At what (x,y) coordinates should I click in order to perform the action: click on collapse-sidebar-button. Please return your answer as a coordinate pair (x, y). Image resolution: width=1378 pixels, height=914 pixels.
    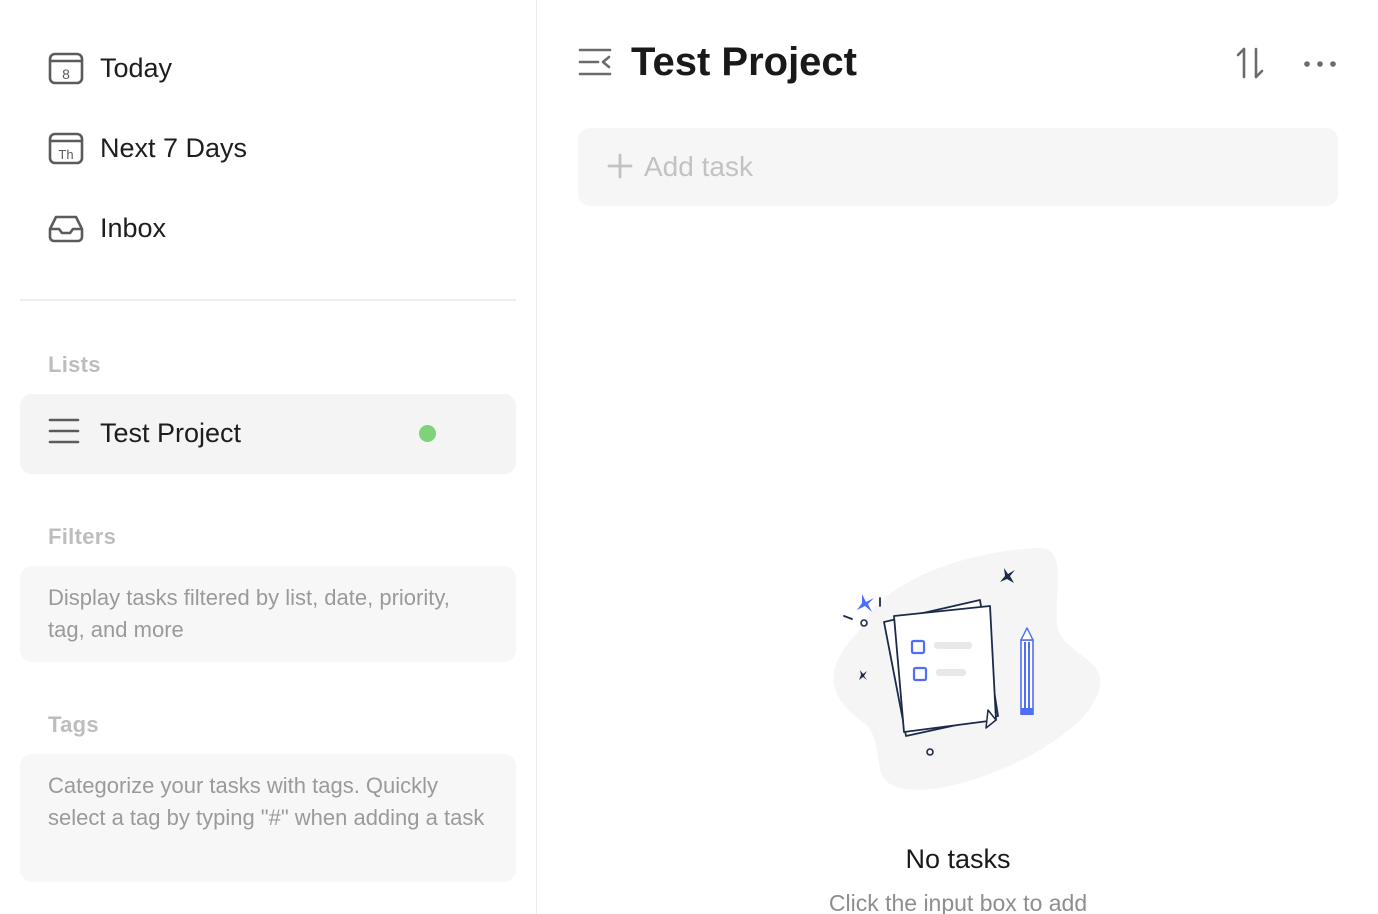
    Looking at the image, I should click on (596, 64).